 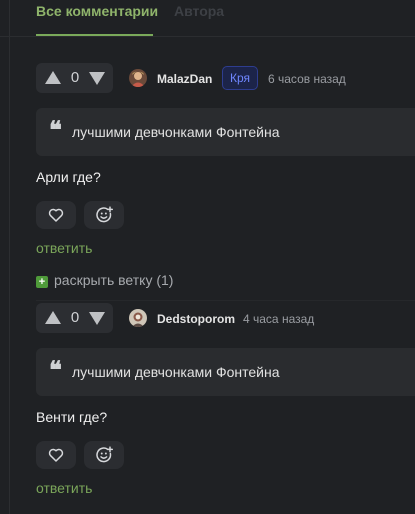 I want to click on comment-tabs: Все комментарии Автора, so click(x=207, y=18).